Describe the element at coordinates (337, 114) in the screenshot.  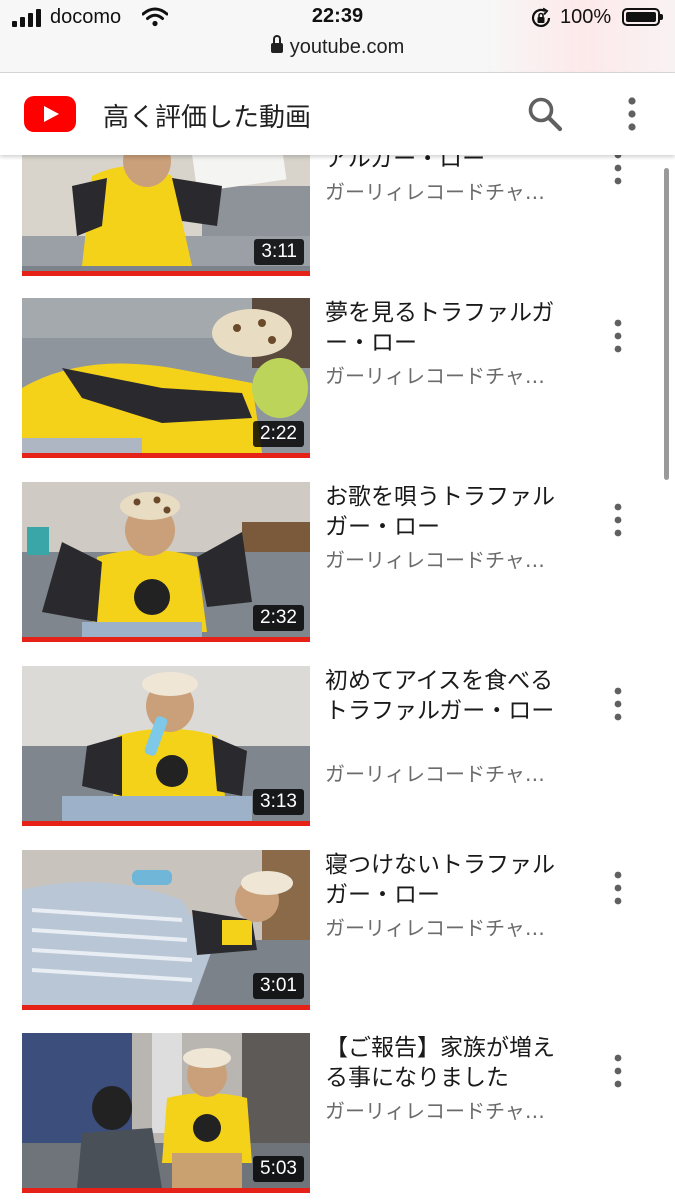
I see `app-header: 高く評価した動画` at that location.